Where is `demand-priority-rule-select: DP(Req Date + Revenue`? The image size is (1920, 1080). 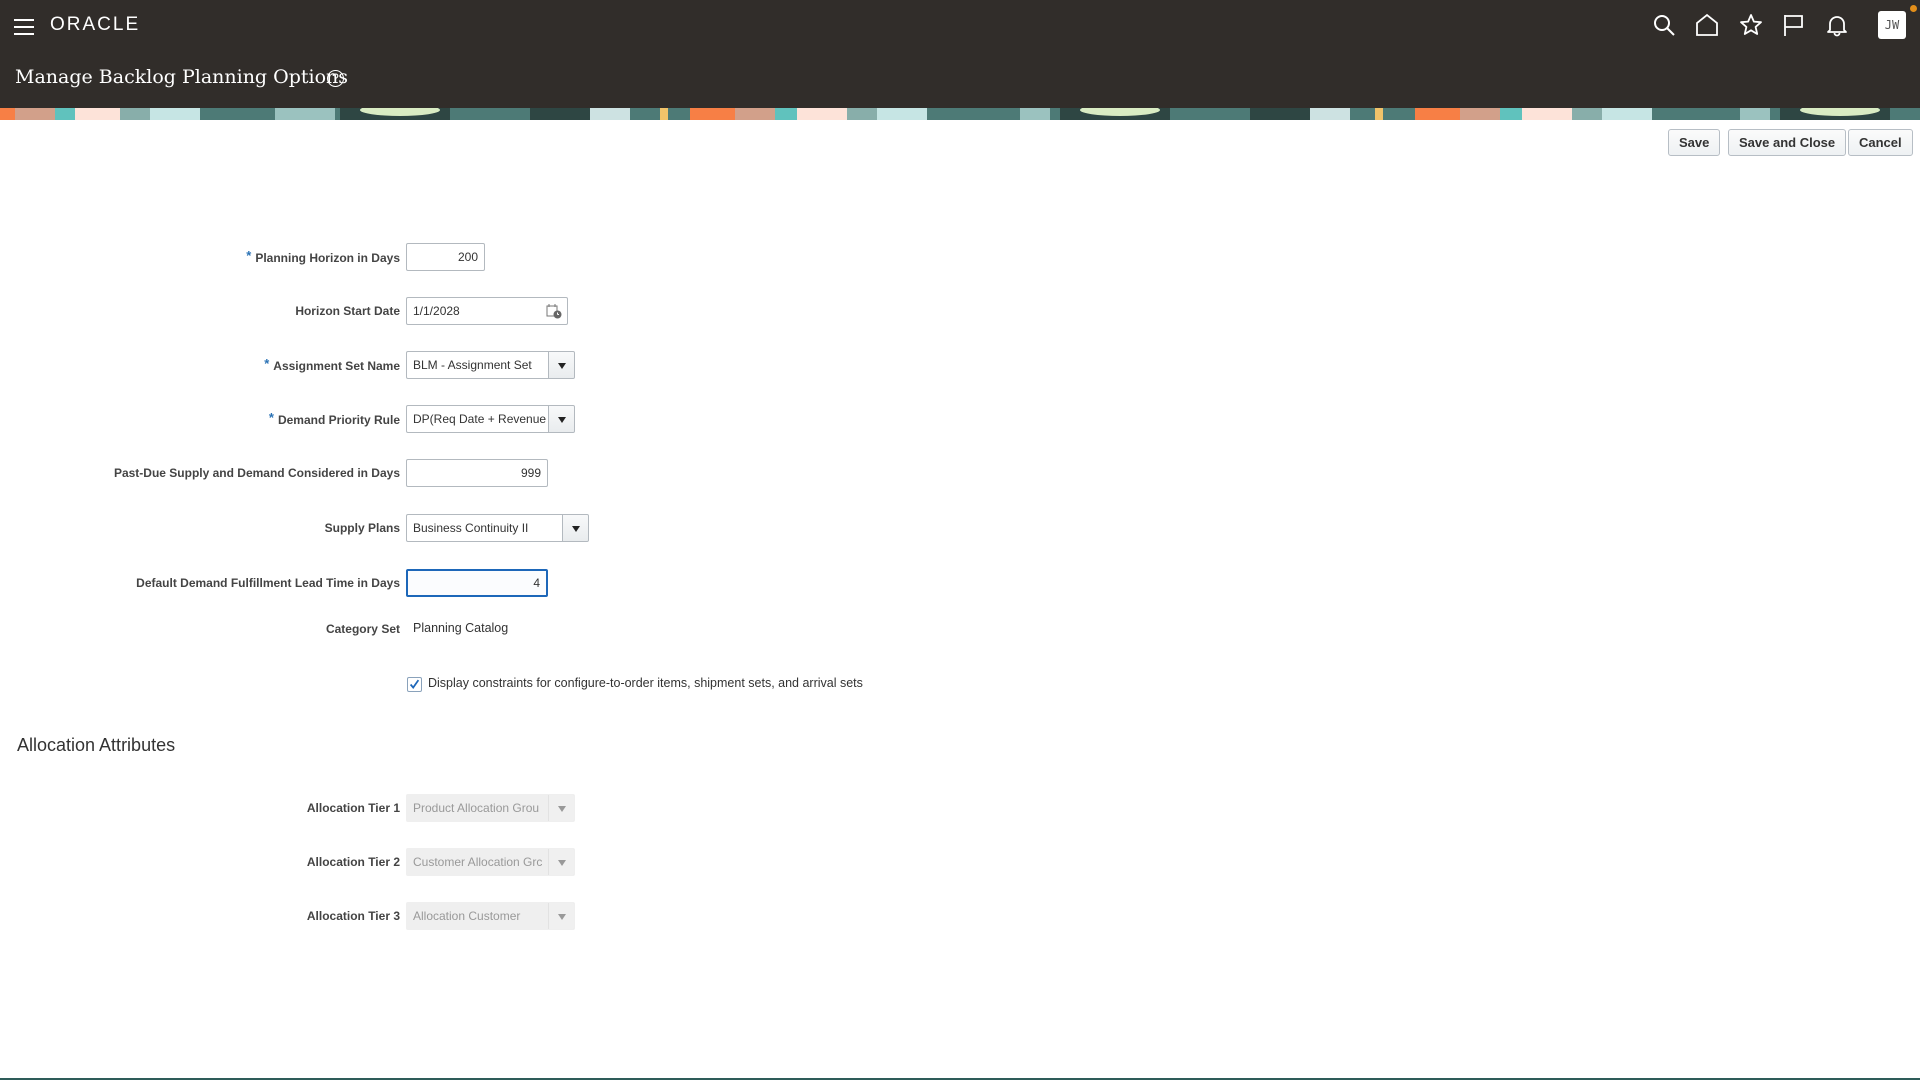 demand-priority-rule-select: DP(Req Date + Revenue is located at coordinates (490, 419).